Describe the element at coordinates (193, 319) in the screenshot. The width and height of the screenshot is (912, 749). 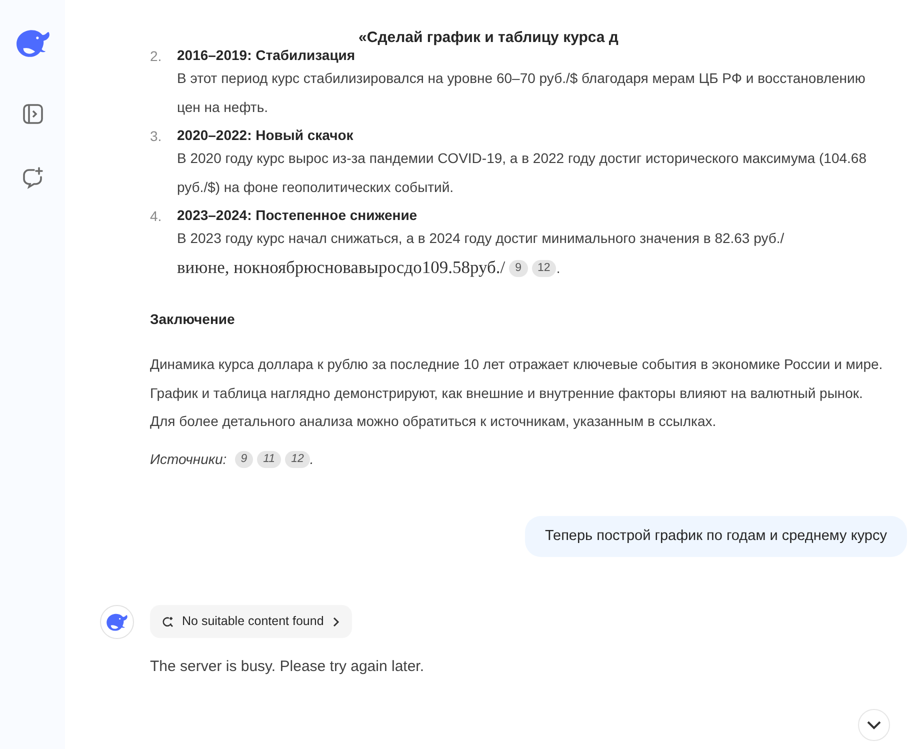
I see `section-heading: Заключение` at that location.